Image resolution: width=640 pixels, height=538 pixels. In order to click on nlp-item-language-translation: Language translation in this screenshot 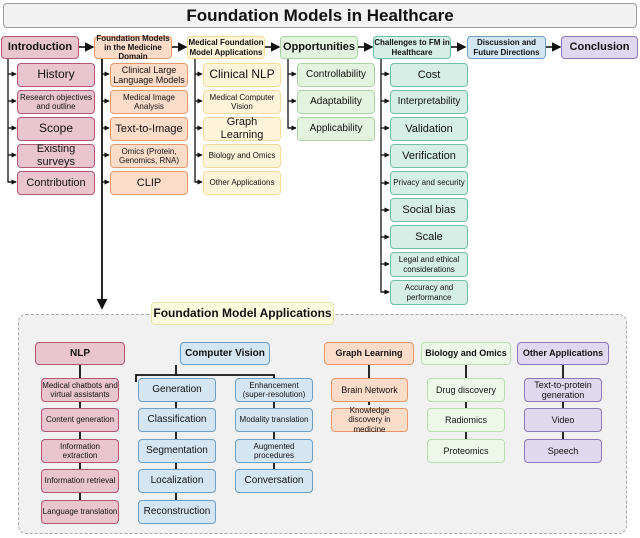, I will do `click(80, 512)`.